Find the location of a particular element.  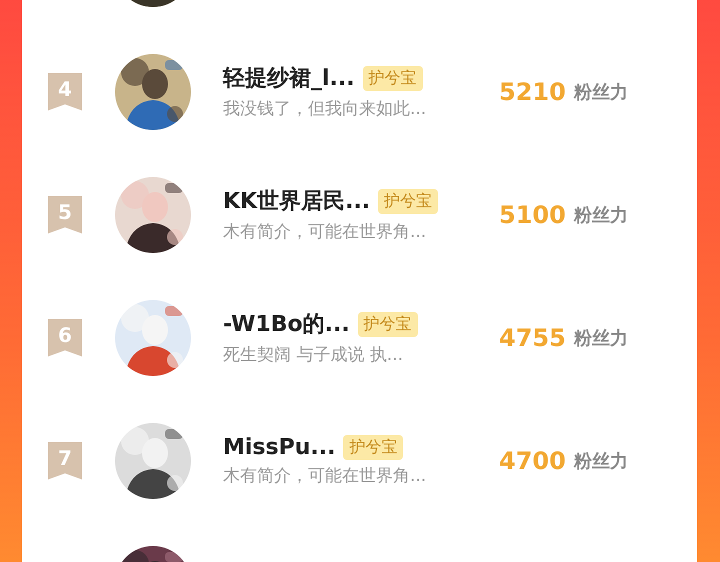

fan-score: 5210 is located at coordinates (532, 92).